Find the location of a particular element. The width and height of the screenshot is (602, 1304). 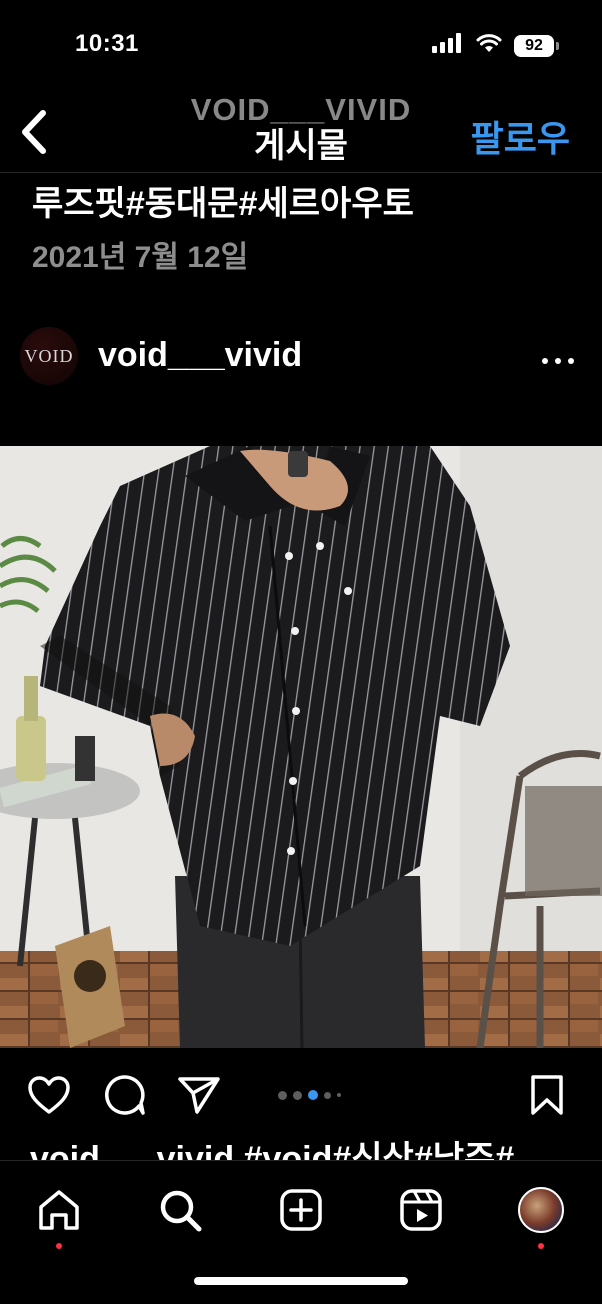

share-button is located at coordinates (199, 1095).